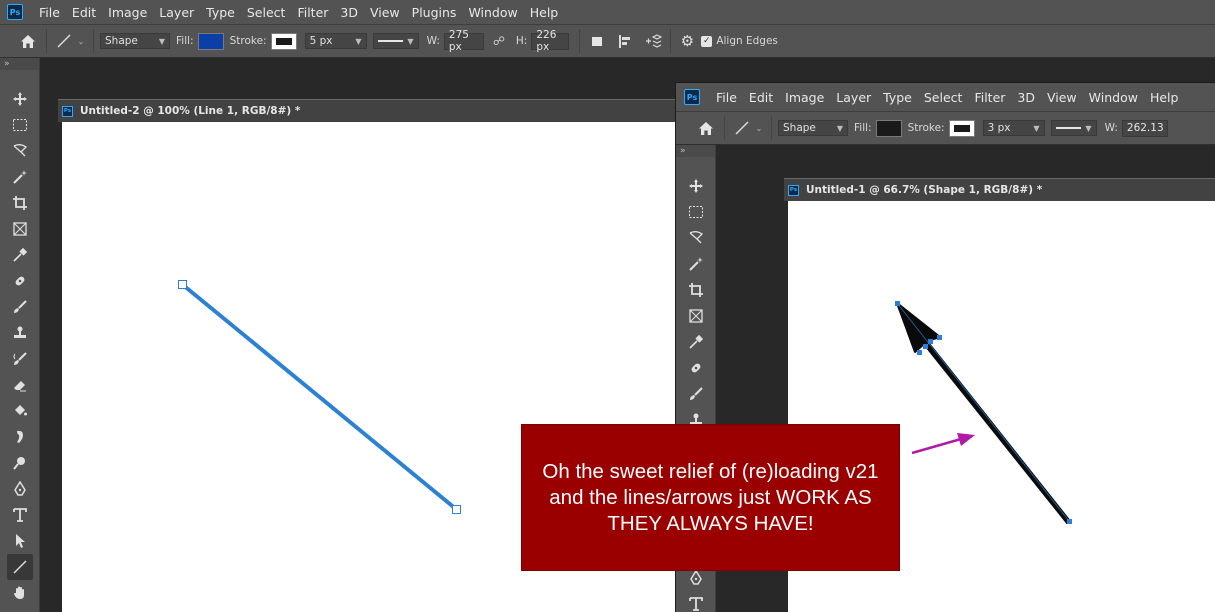 The width and height of the screenshot is (1215, 612). What do you see at coordinates (321, 41) in the screenshot?
I see `stroke-width-value: 5 px` at bounding box center [321, 41].